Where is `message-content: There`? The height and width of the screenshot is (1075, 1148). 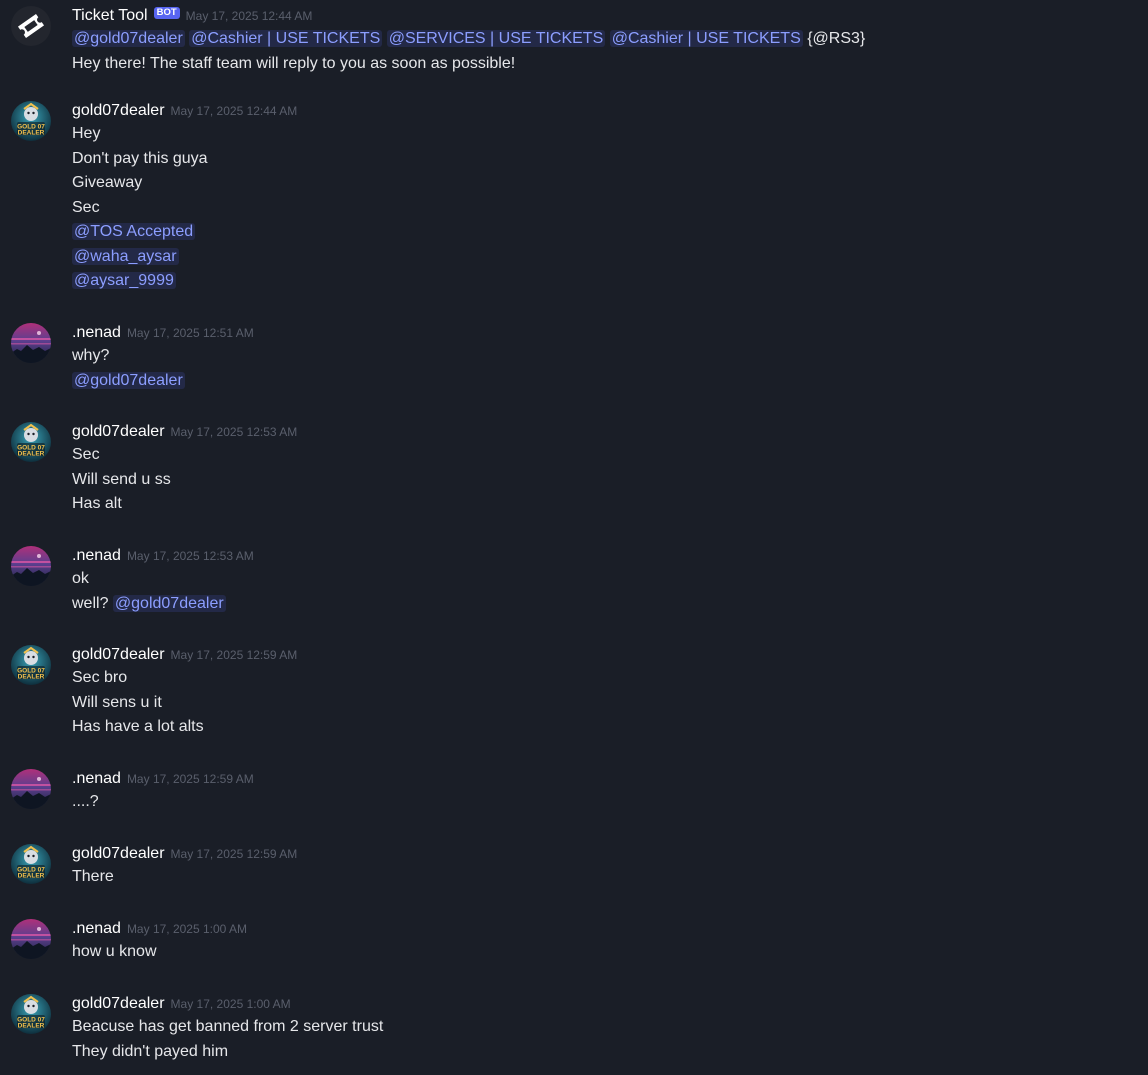
message-content: There is located at coordinates (610, 879).